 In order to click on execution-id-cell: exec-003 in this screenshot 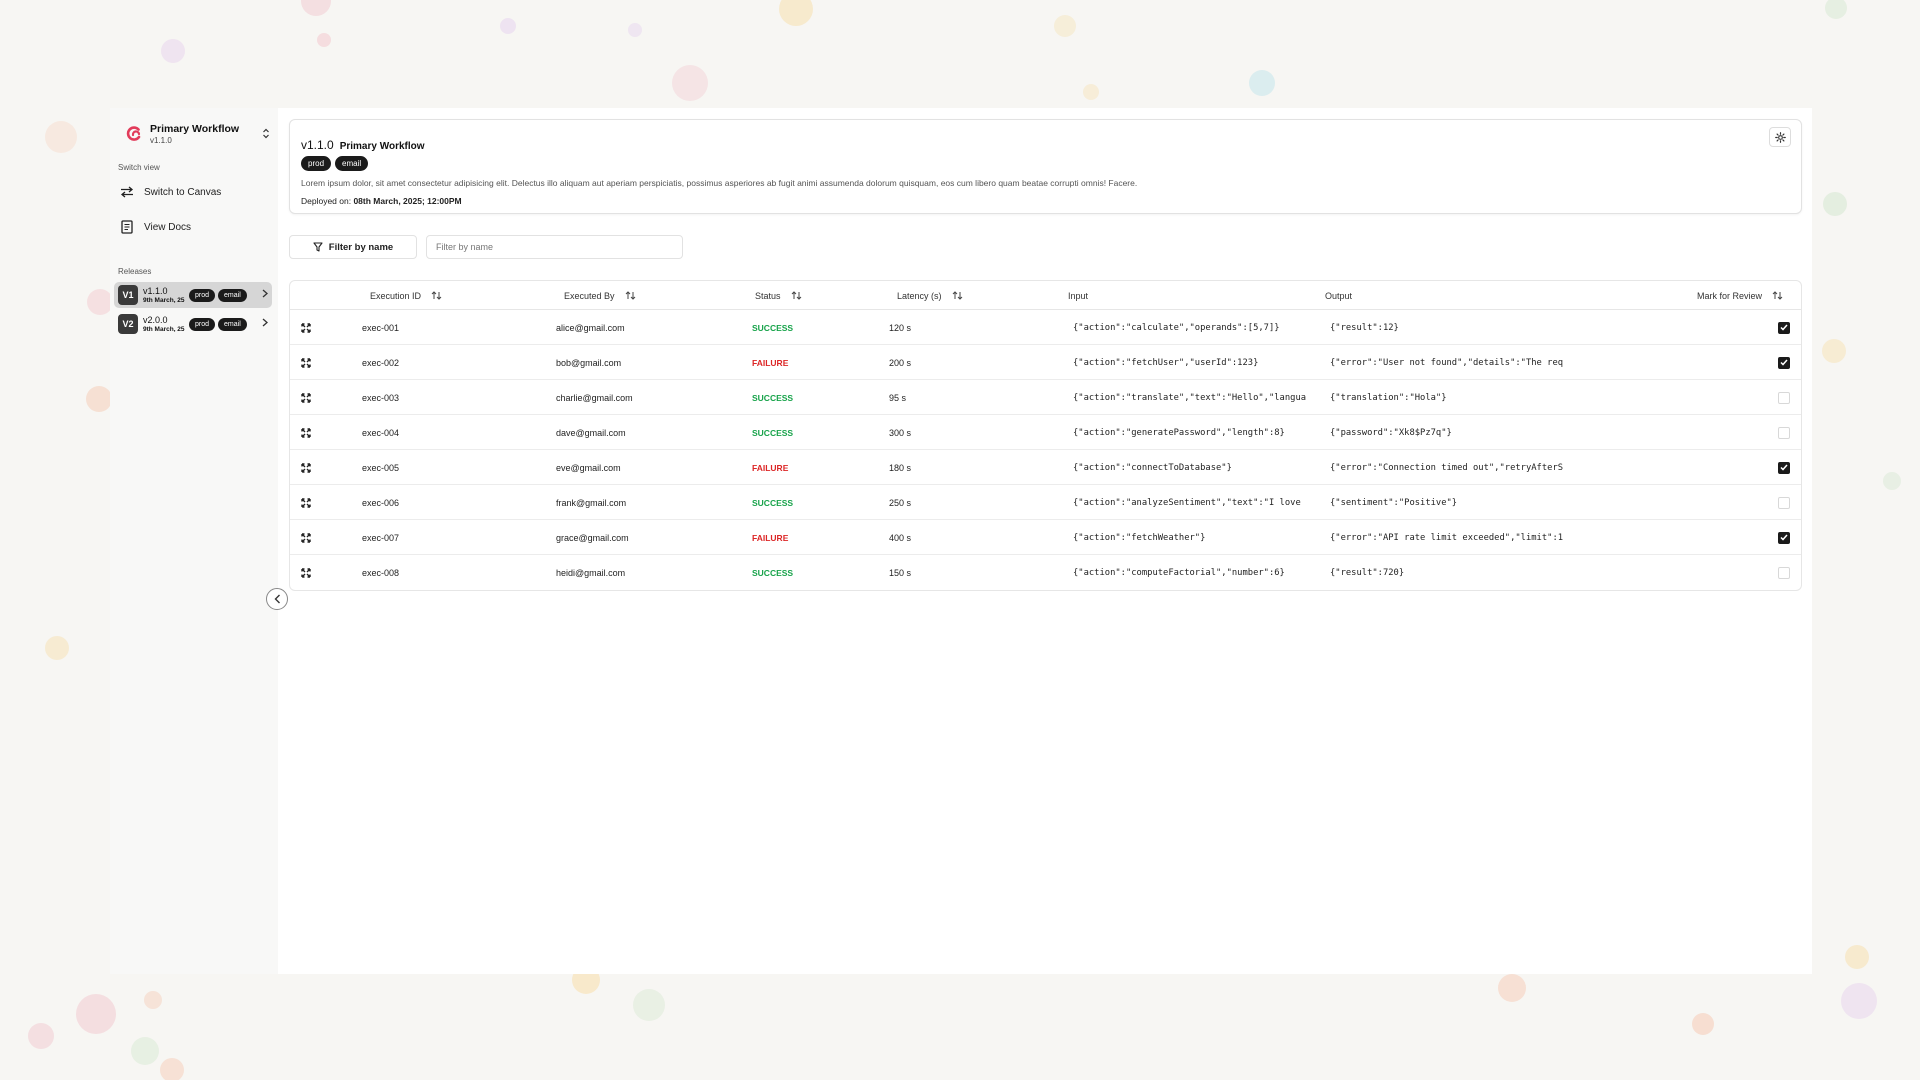, I will do `click(381, 397)`.